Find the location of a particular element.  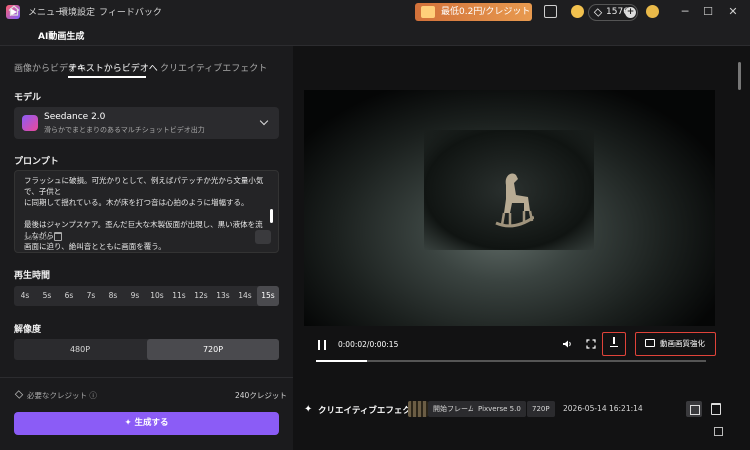

model-name: Seedance 2.0 is located at coordinates (75, 117).